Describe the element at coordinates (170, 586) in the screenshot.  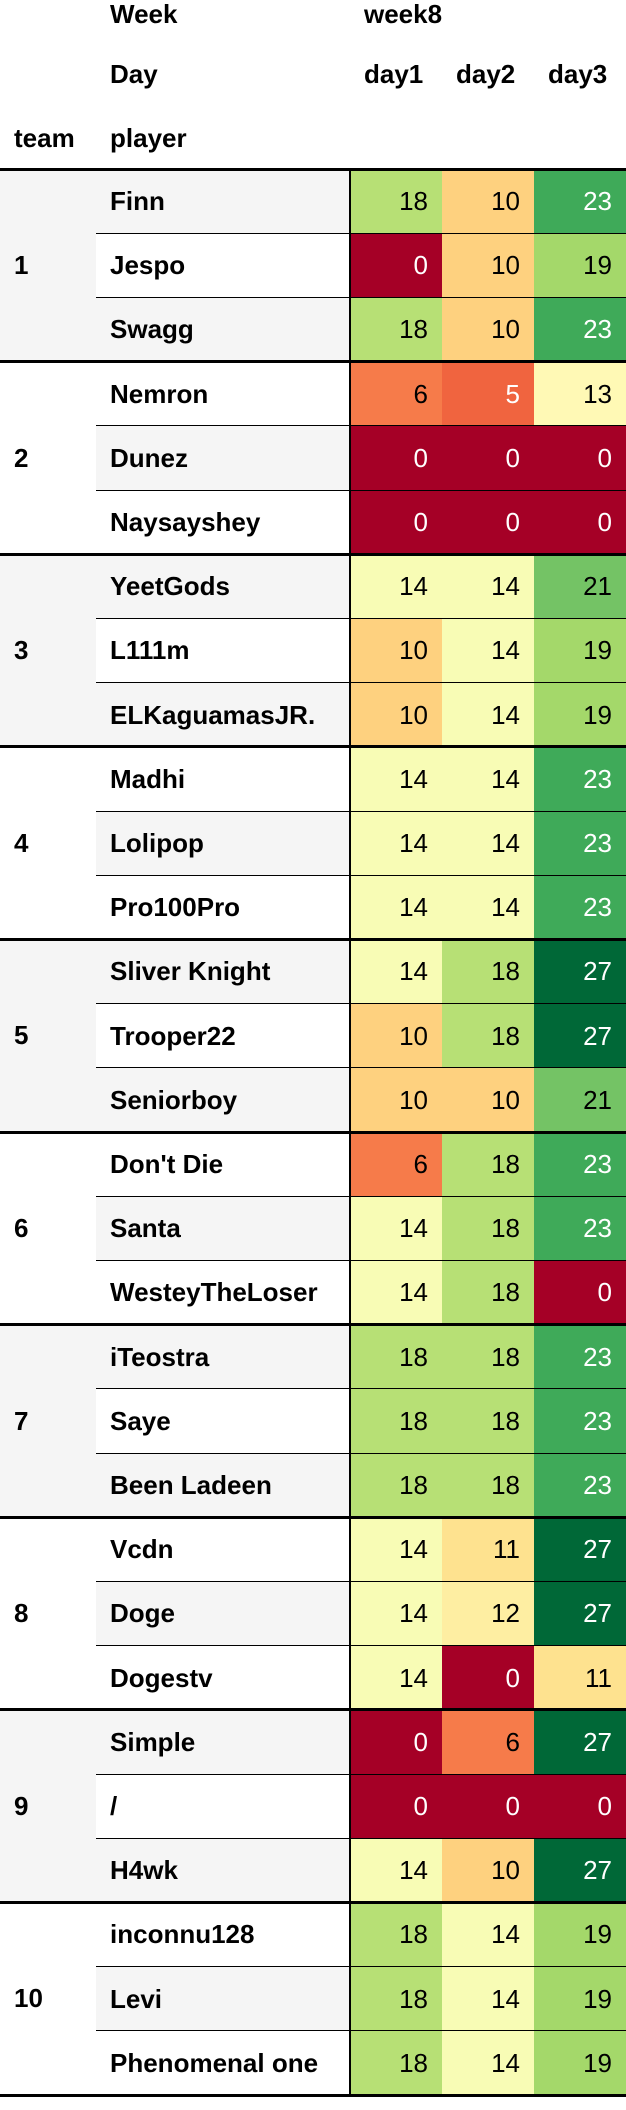
I see `player-name: YeetGods` at that location.